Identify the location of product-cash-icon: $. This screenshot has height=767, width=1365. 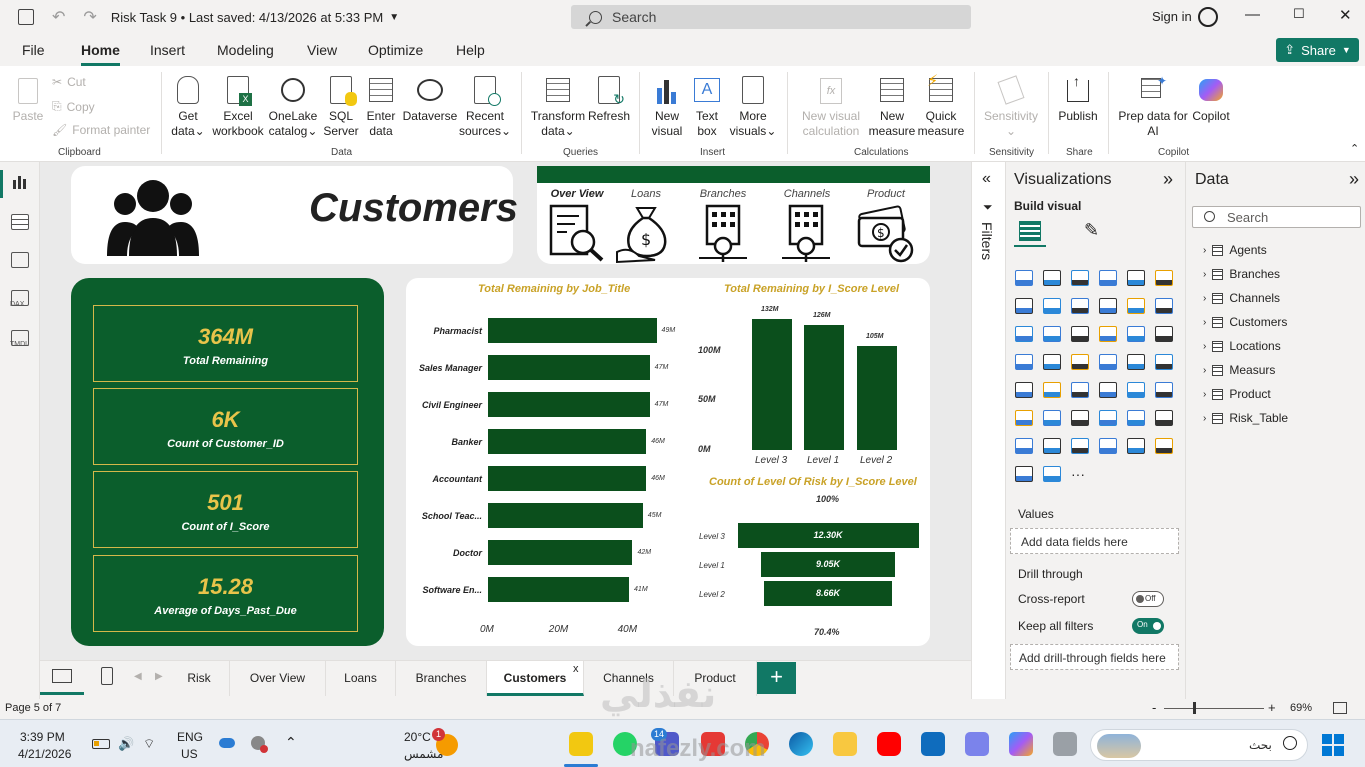
(885, 233).